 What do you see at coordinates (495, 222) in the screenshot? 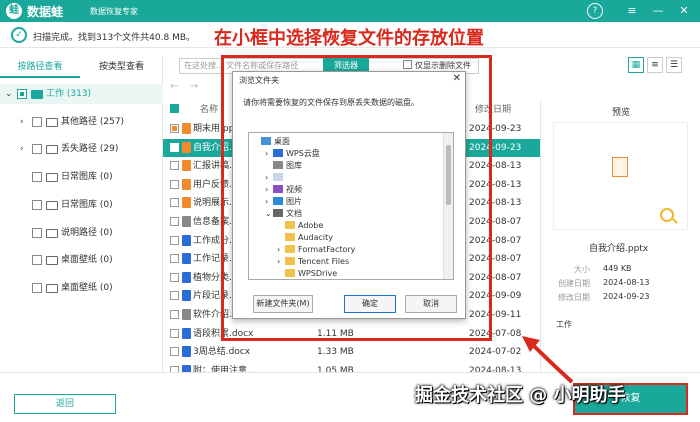
I see `file-date: 2024-08-07` at bounding box center [495, 222].